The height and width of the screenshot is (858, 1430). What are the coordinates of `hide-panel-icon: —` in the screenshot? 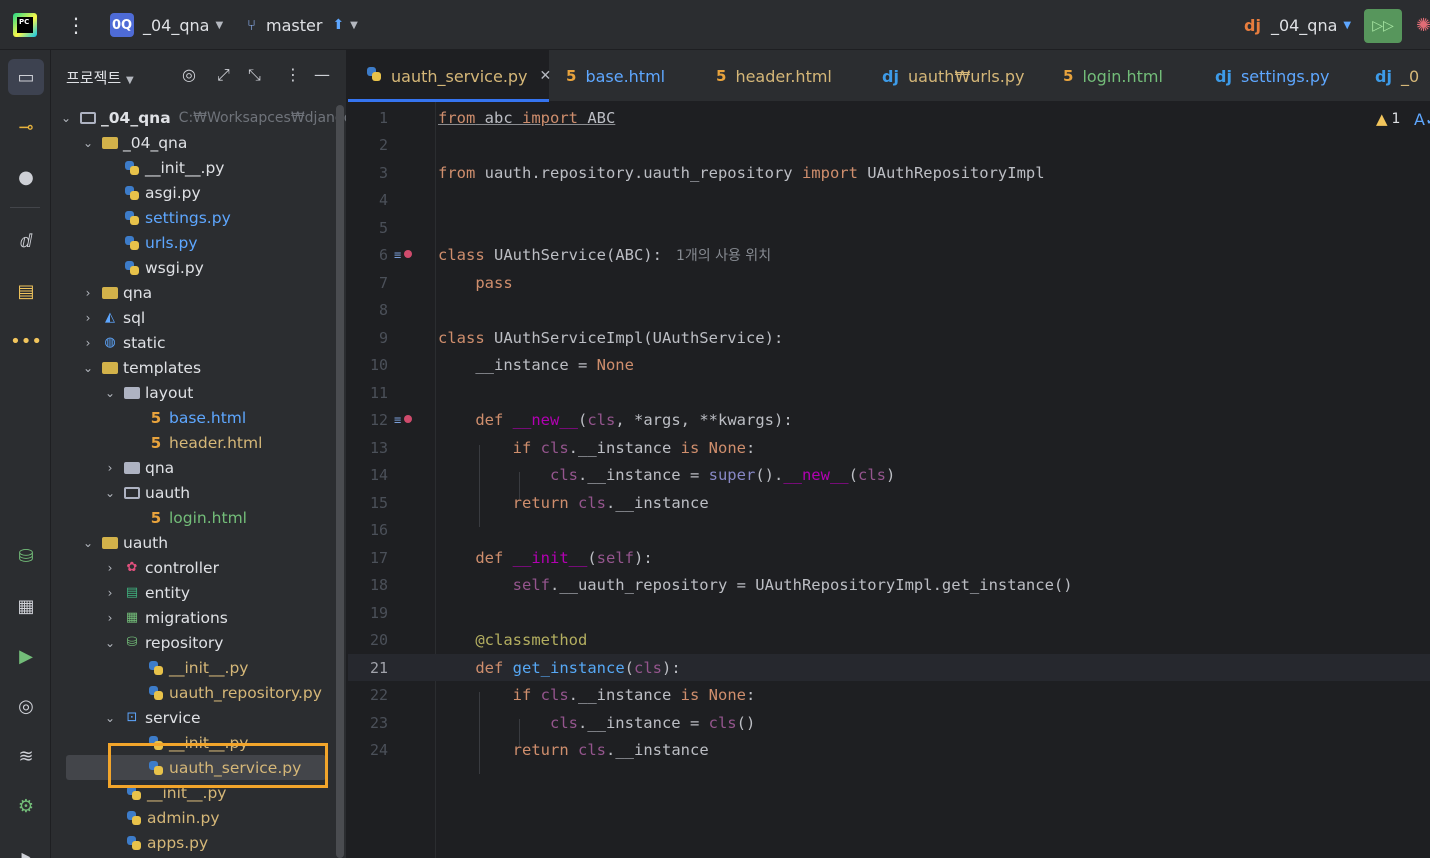 It's located at (322, 74).